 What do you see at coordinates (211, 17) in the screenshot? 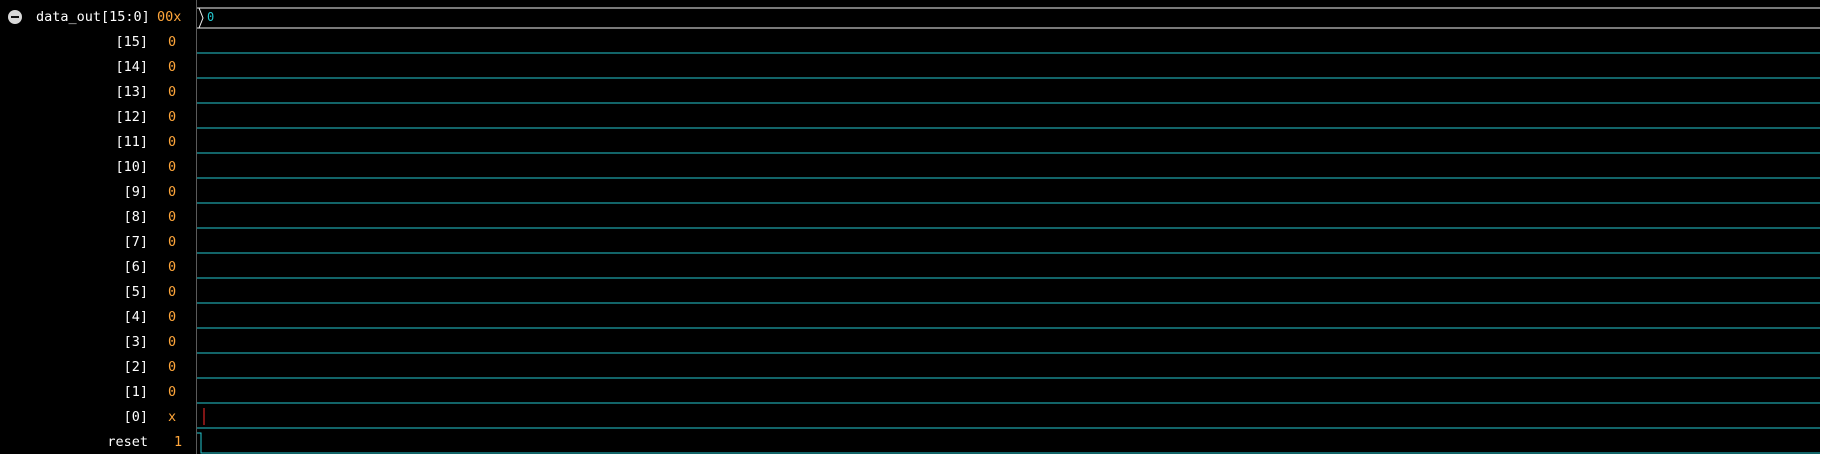
I see `bus-value-label: 0` at bounding box center [211, 17].